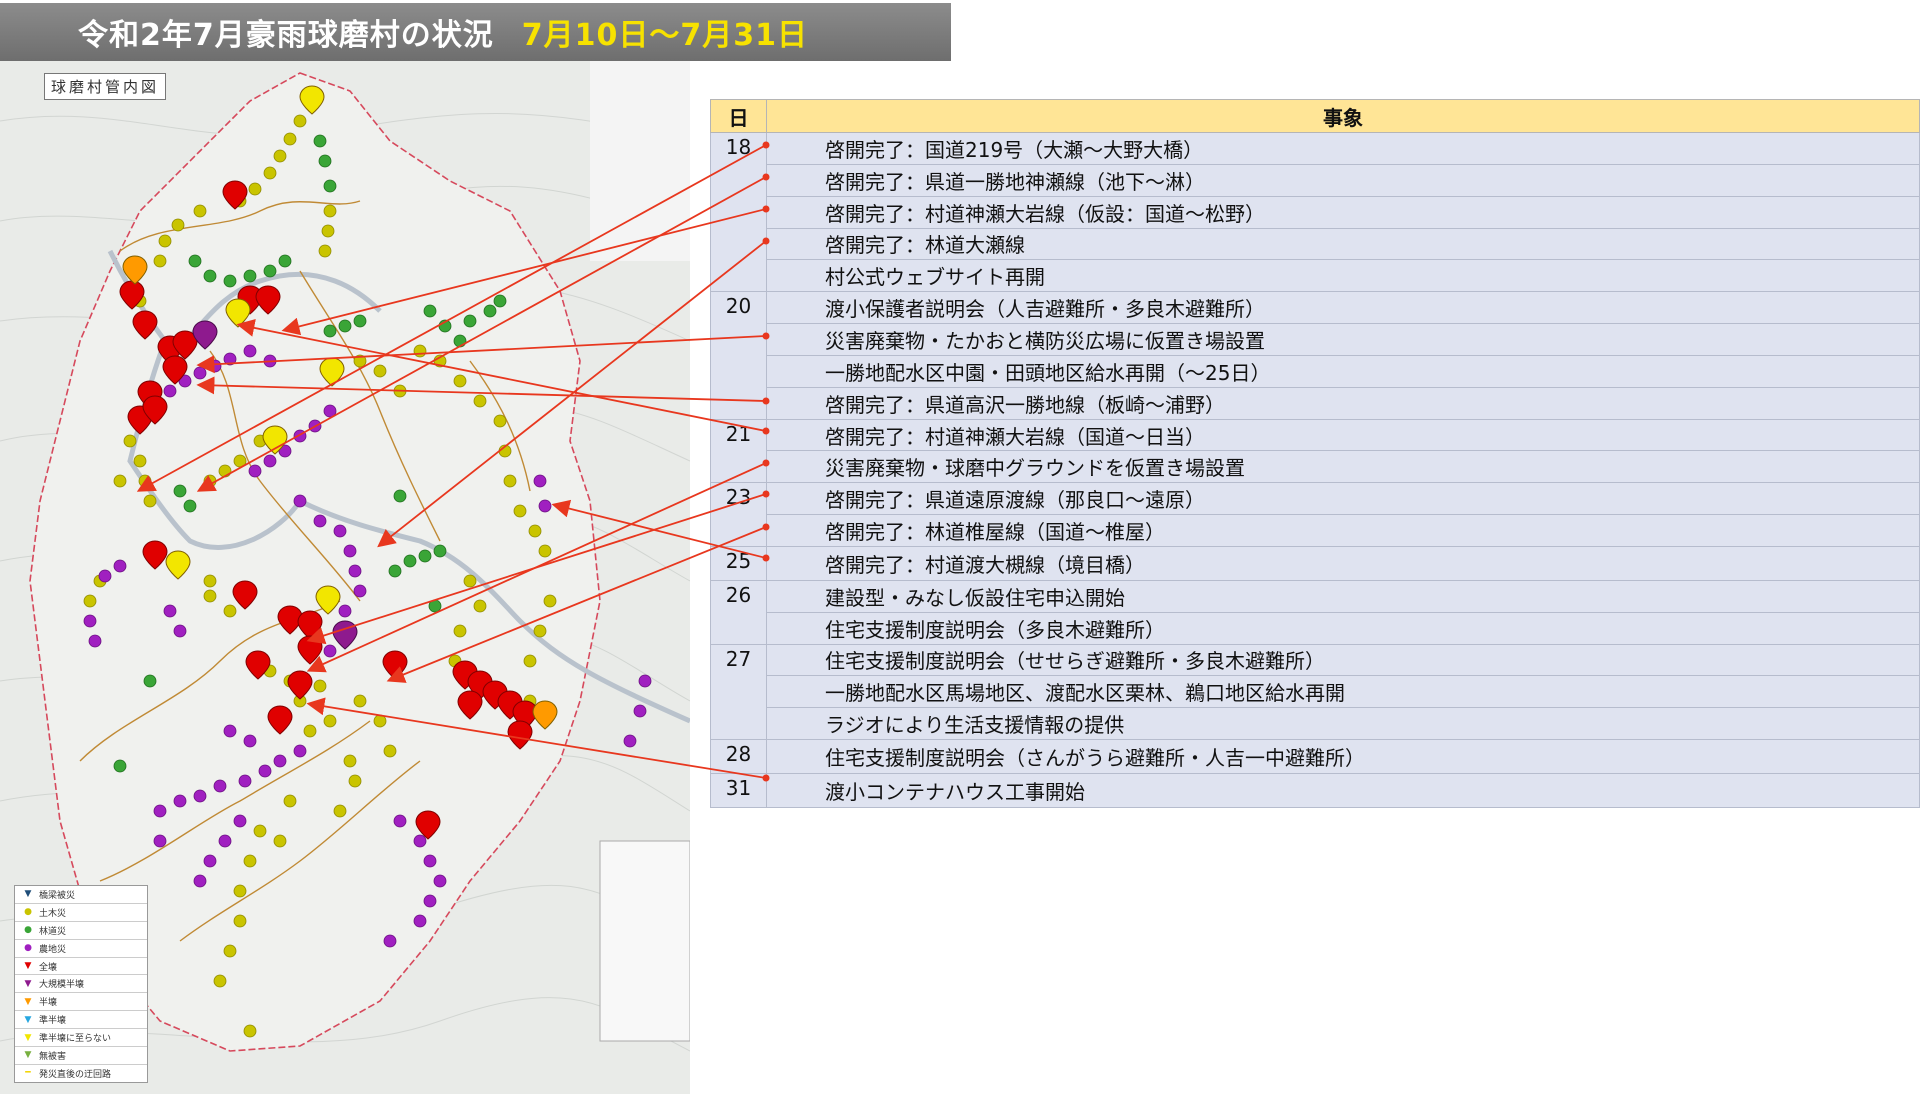 The height and width of the screenshot is (1094, 1920). What do you see at coordinates (28, 912) in the screenshot?
I see `legend-civil-icon: ●` at bounding box center [28, 912].